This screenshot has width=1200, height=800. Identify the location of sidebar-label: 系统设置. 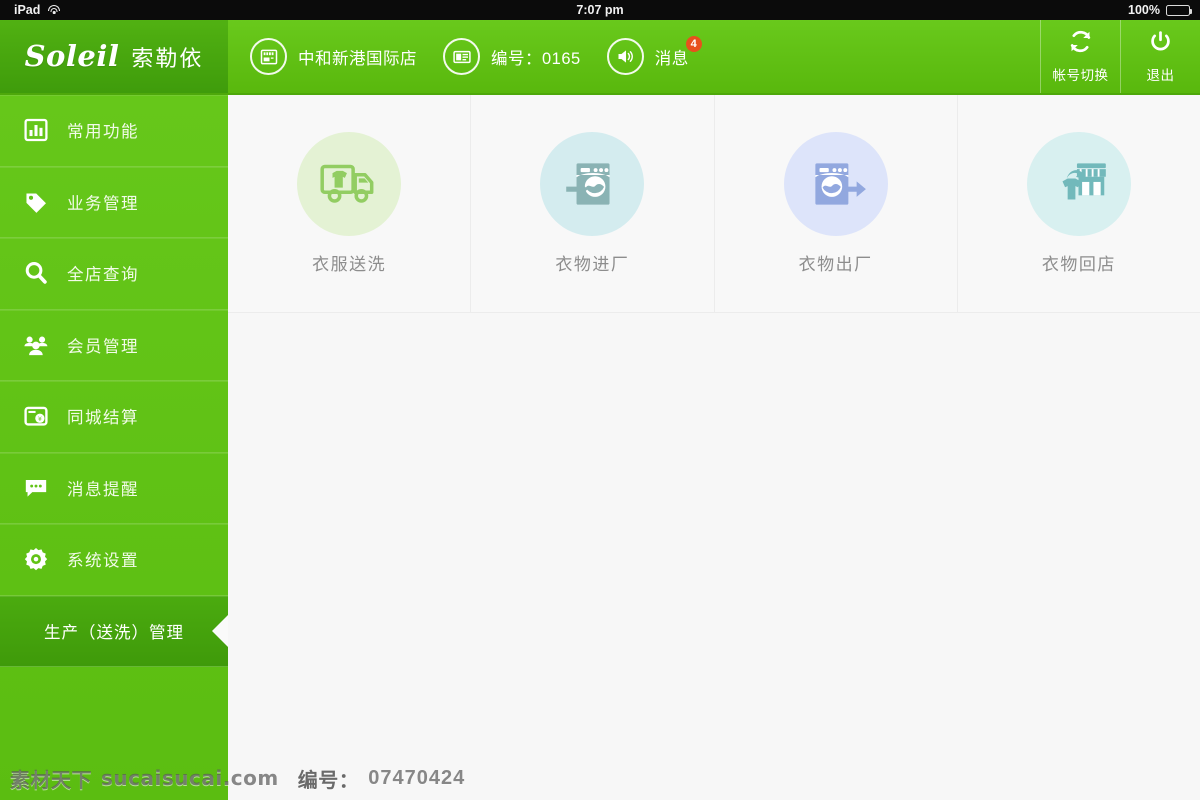
(103, 561).